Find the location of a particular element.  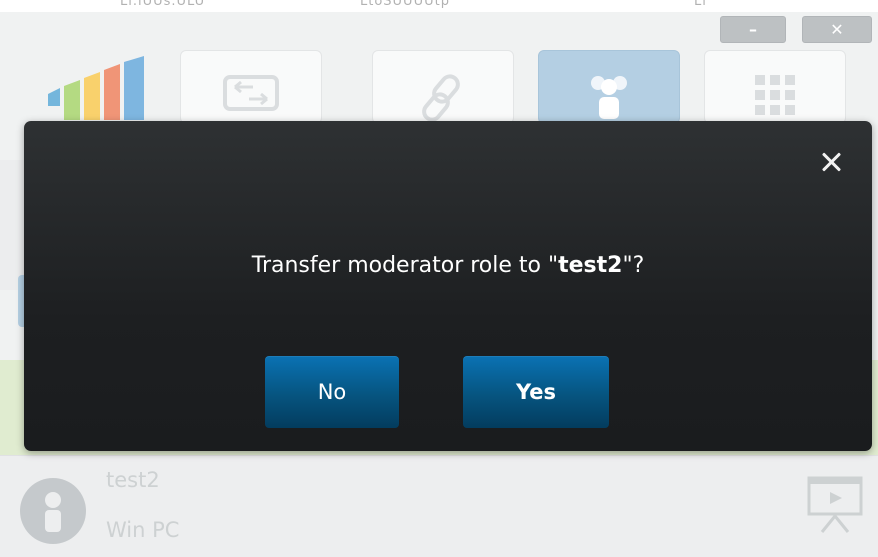

no-button: No is located at coordinates (332, 392).